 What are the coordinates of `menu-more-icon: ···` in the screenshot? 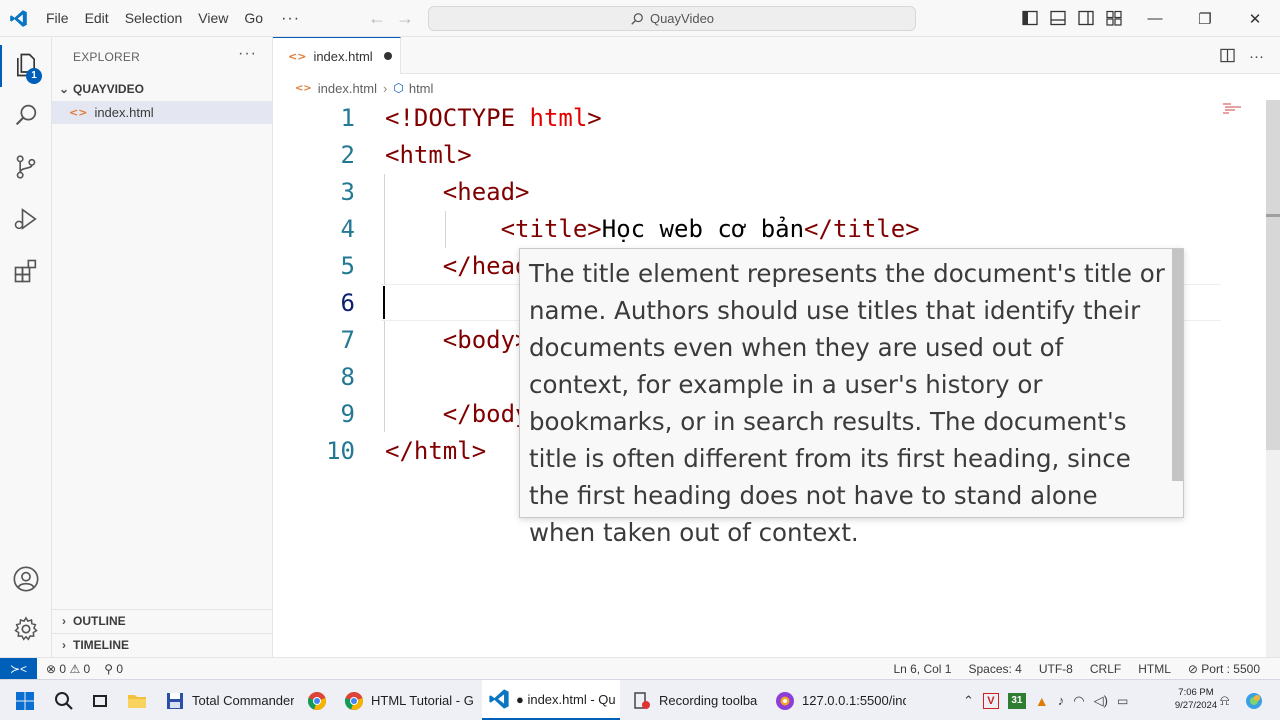 It's located at (290, 19).